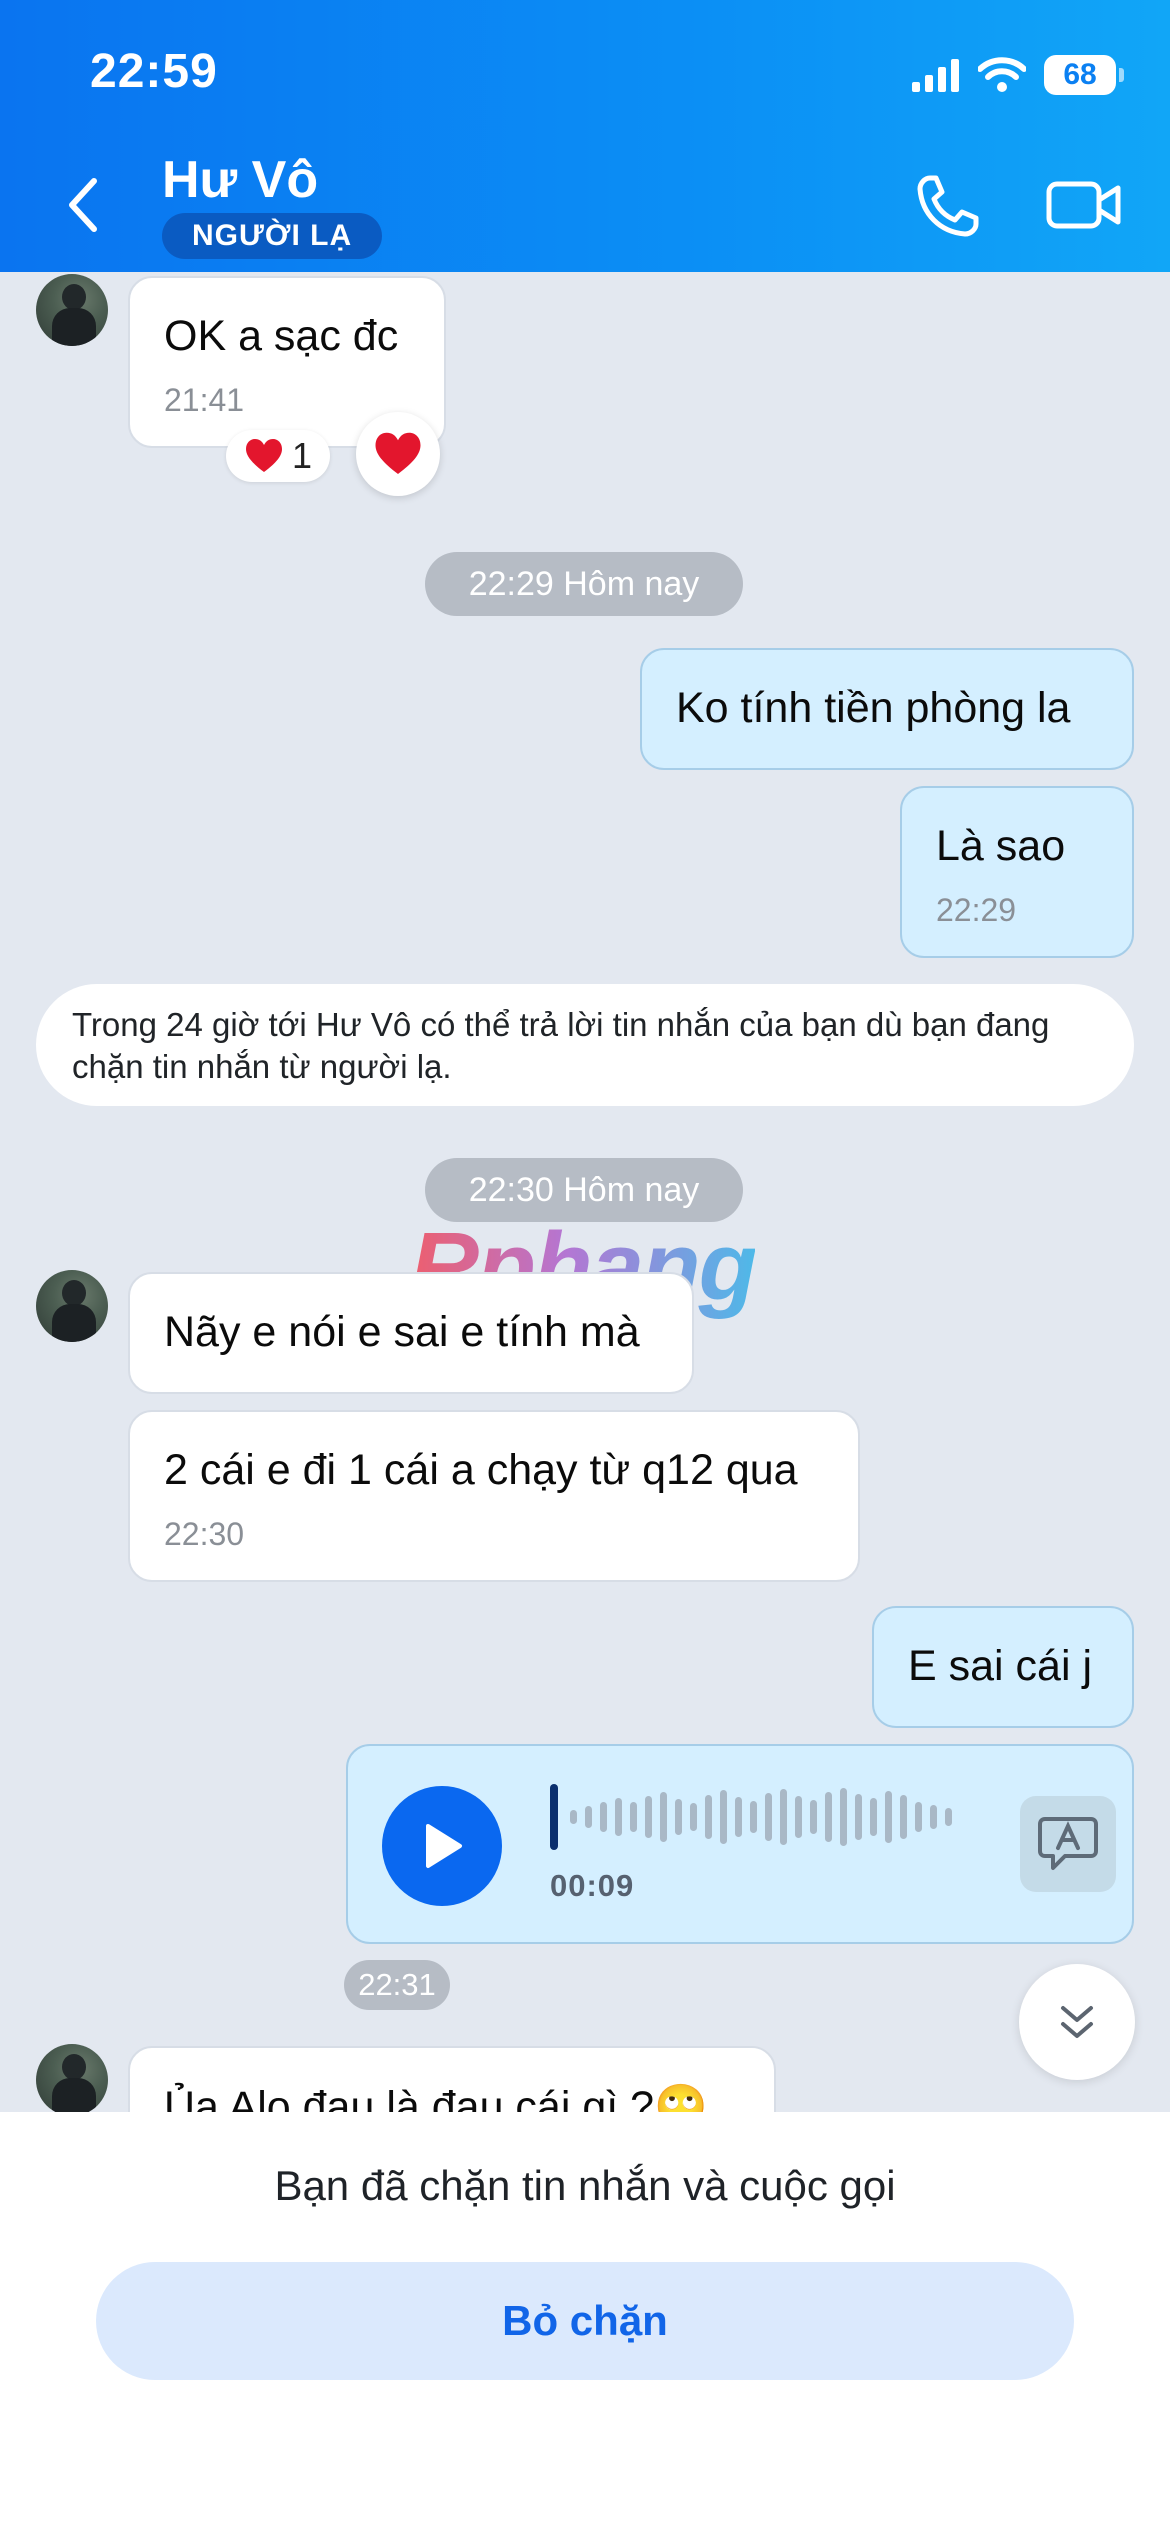 This screenshot has width=1170, height=2532. Describe the element at coordinates (1002, 74) in the screenshot. I see `wifi-icon` at that location.